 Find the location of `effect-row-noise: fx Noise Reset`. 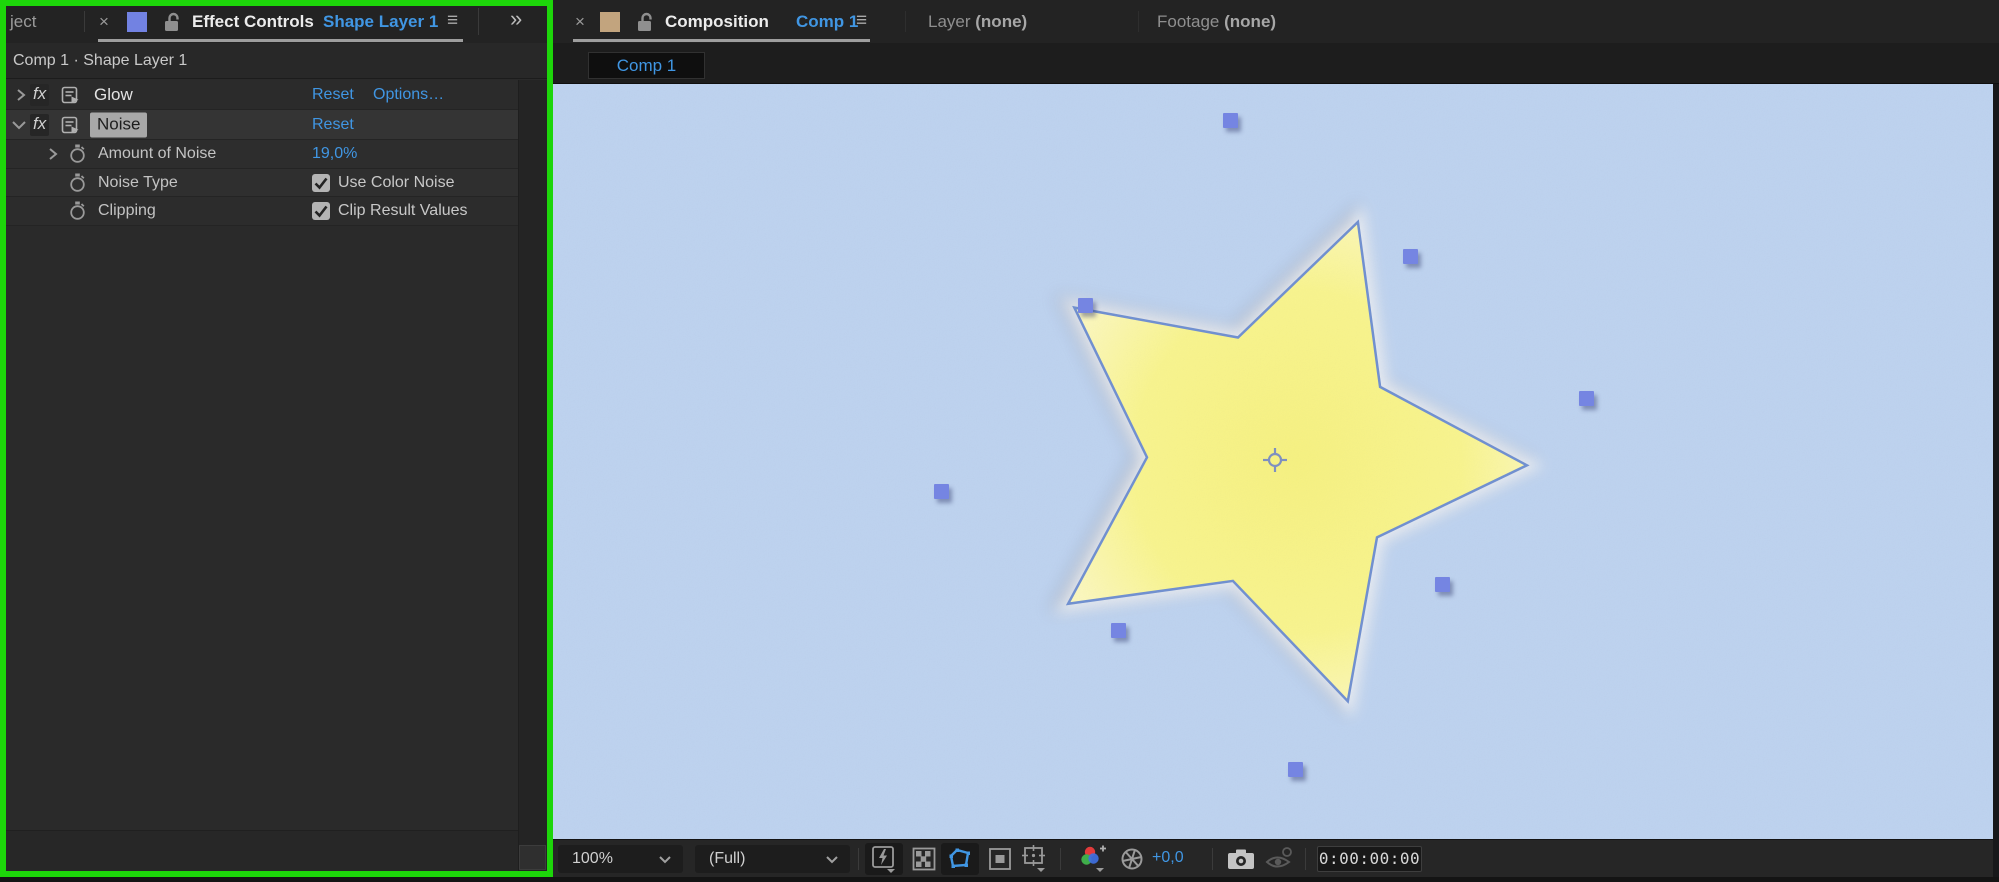

effect-row-noise: fx Noise Reset is located at coordinates (262, 125).